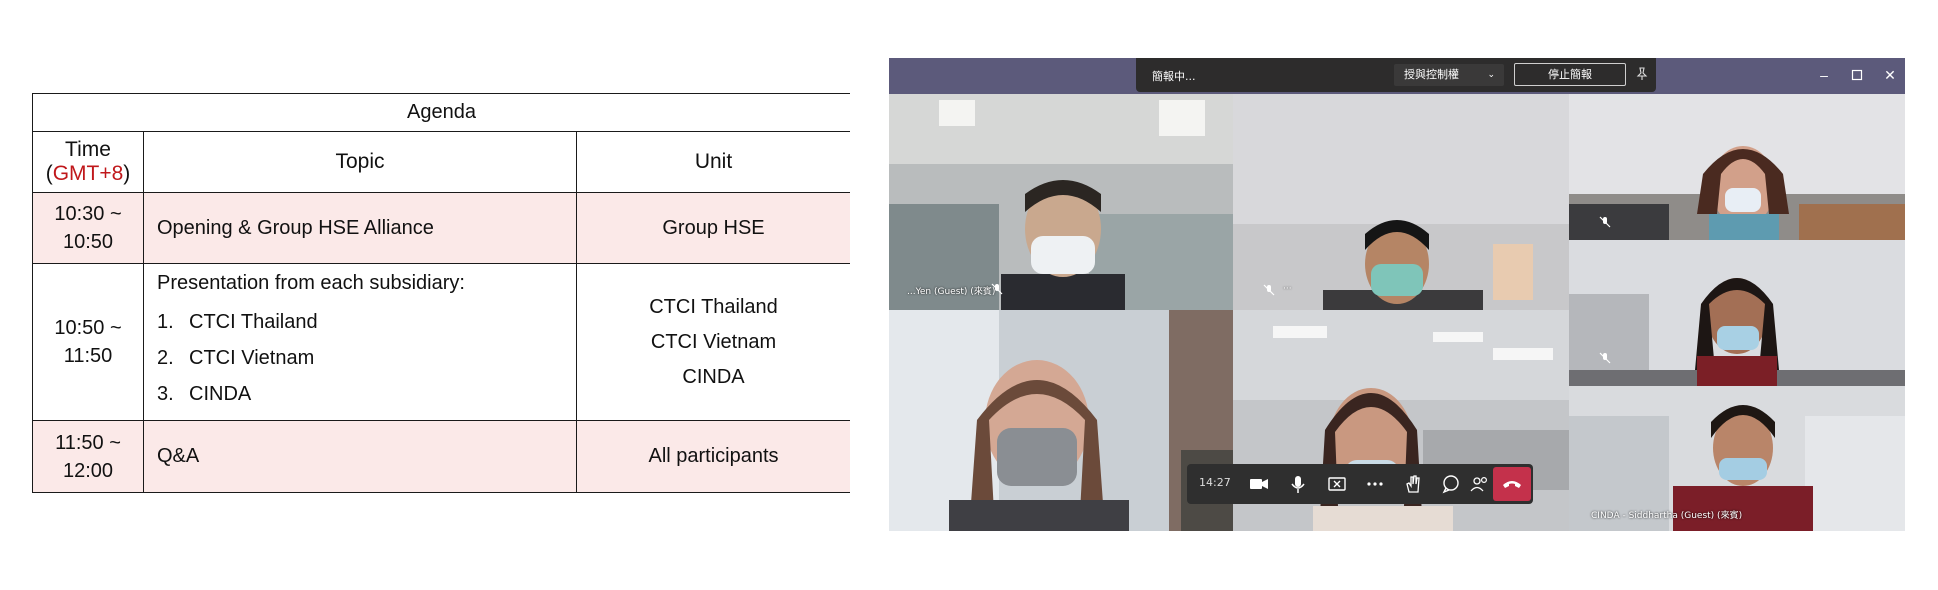  Describe the element at coordinates (951, 292) in the screenshot. I see `participant-name: ...Yen (Guest) (來賓)` at that location.